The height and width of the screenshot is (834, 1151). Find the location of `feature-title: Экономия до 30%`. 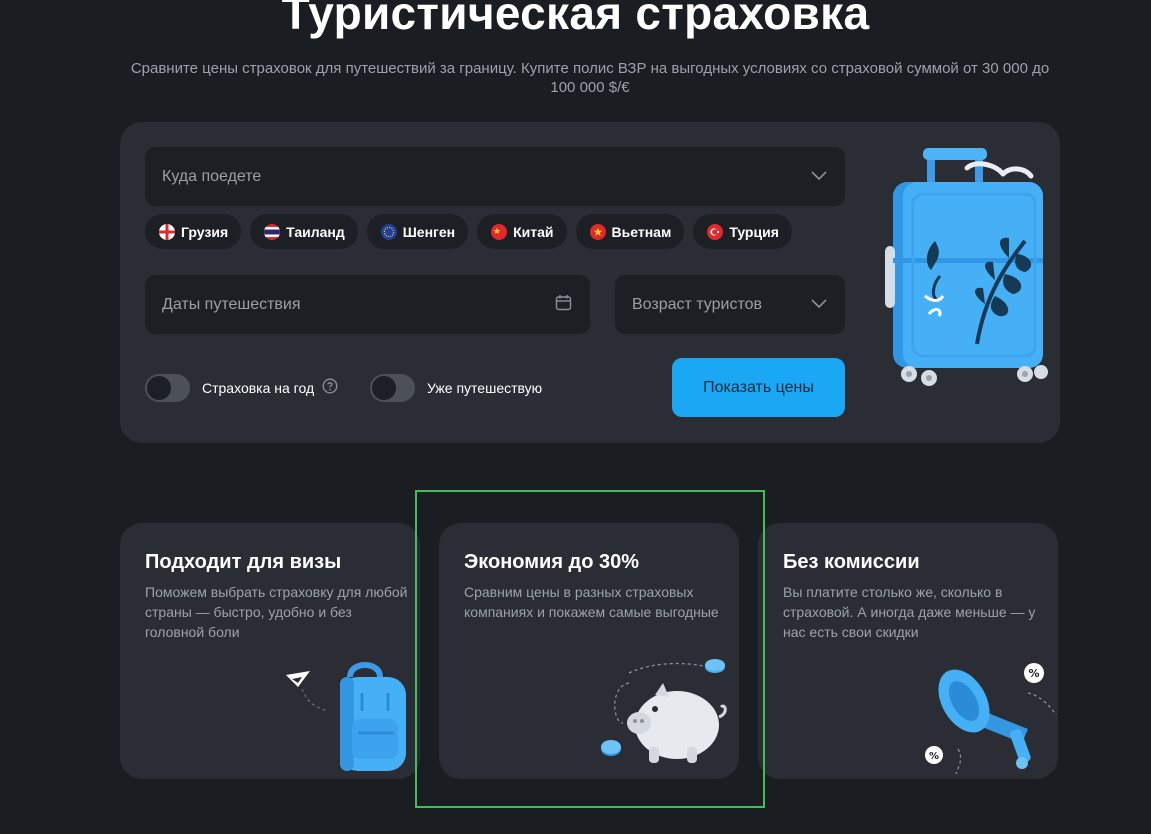

feature-title: Экономия до 30% is located at coordinates (552, 562).